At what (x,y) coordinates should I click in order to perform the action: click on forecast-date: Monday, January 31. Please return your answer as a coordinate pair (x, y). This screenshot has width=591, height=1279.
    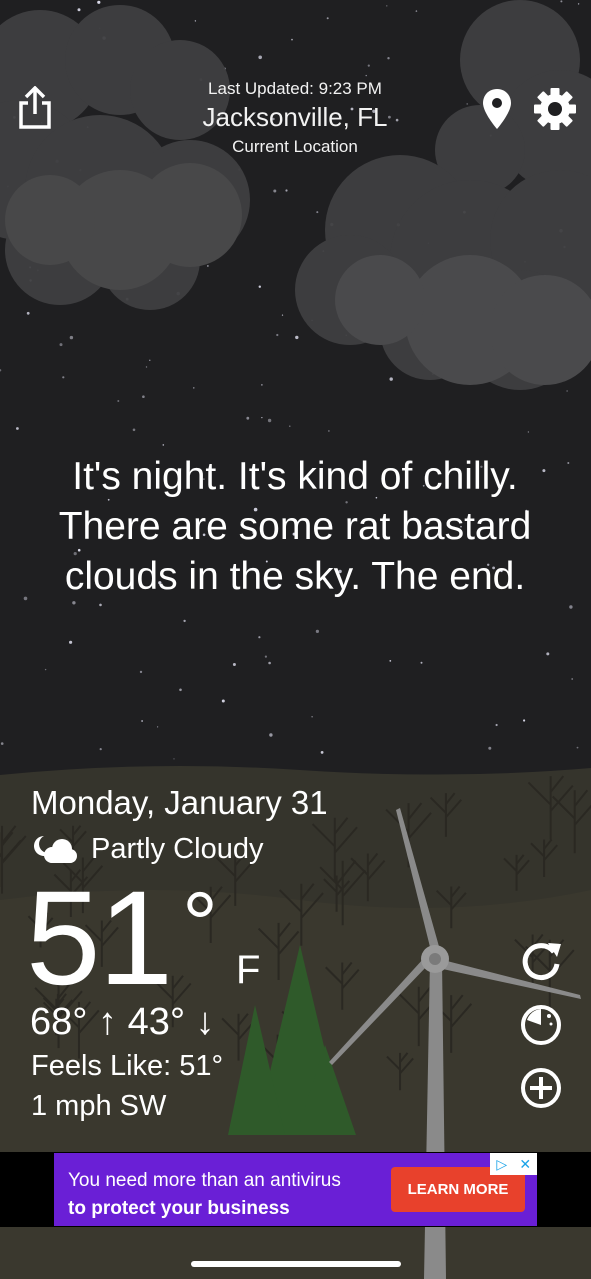
    Looking at the image, I should click on (179, 802).